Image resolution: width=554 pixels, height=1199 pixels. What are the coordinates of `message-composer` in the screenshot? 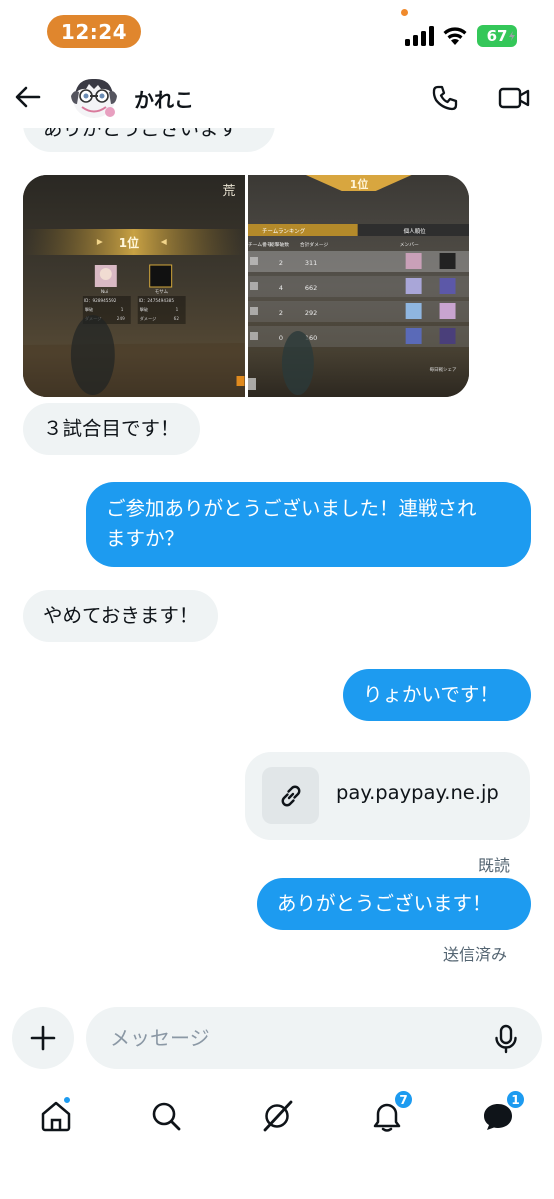 It's located at (277, 1039).